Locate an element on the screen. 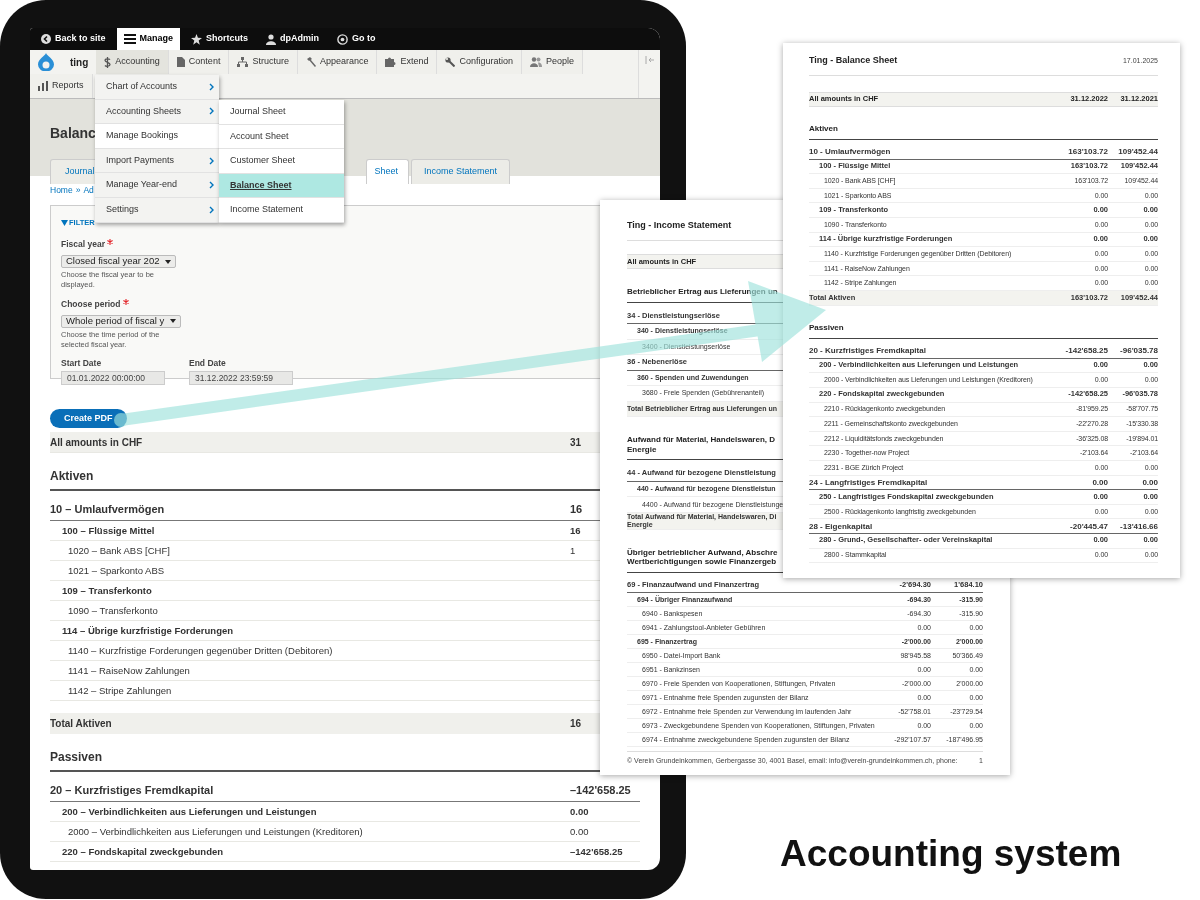  amount: 109'452.44 is located at coordinates (1138, 152).